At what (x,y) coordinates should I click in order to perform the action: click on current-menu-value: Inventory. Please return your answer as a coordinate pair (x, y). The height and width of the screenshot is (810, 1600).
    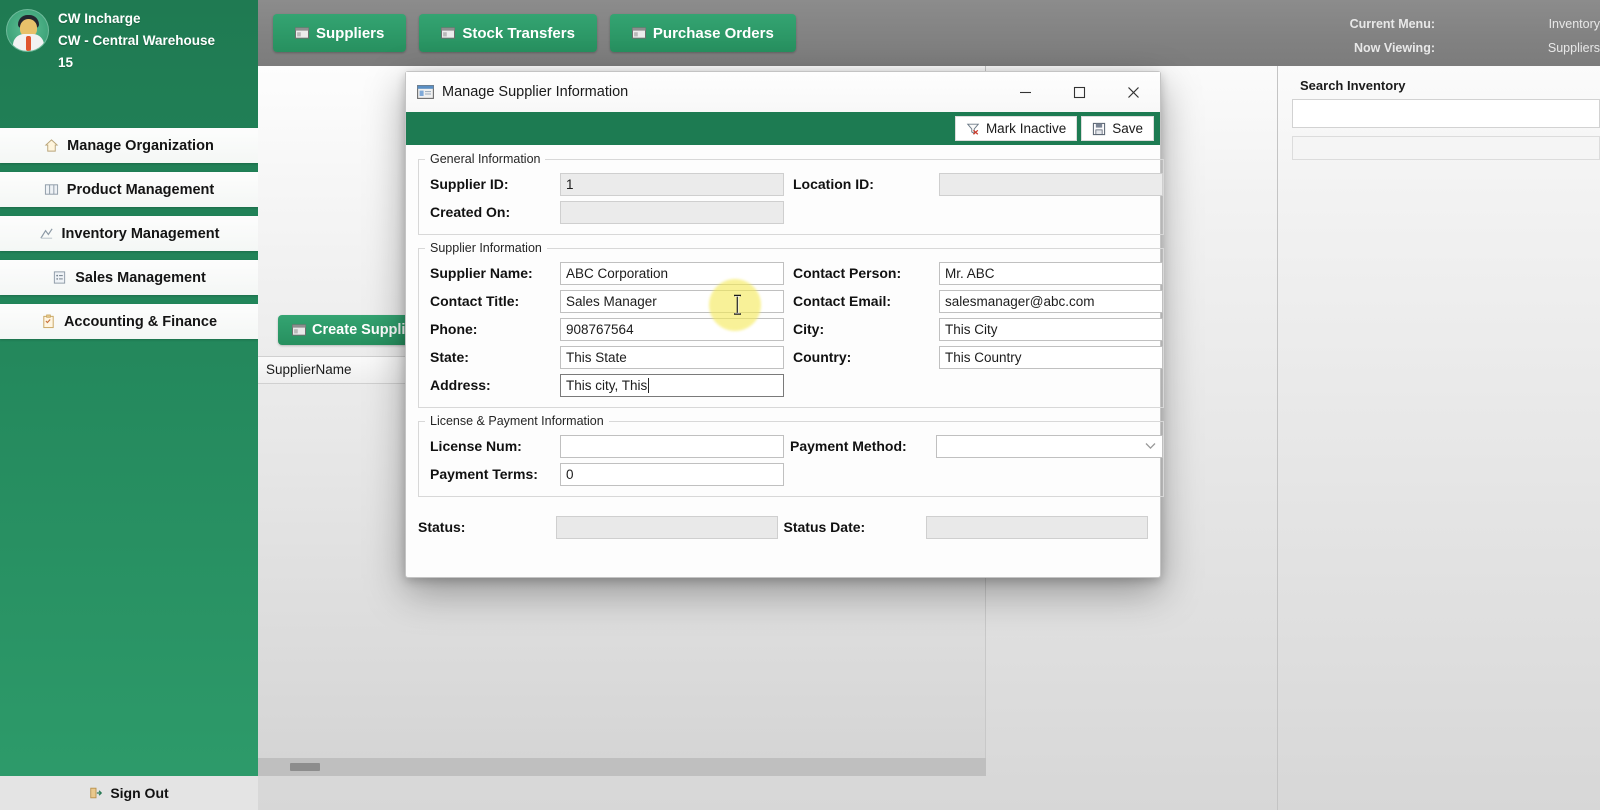
    Looking at the image, I should click on (1574, 24).